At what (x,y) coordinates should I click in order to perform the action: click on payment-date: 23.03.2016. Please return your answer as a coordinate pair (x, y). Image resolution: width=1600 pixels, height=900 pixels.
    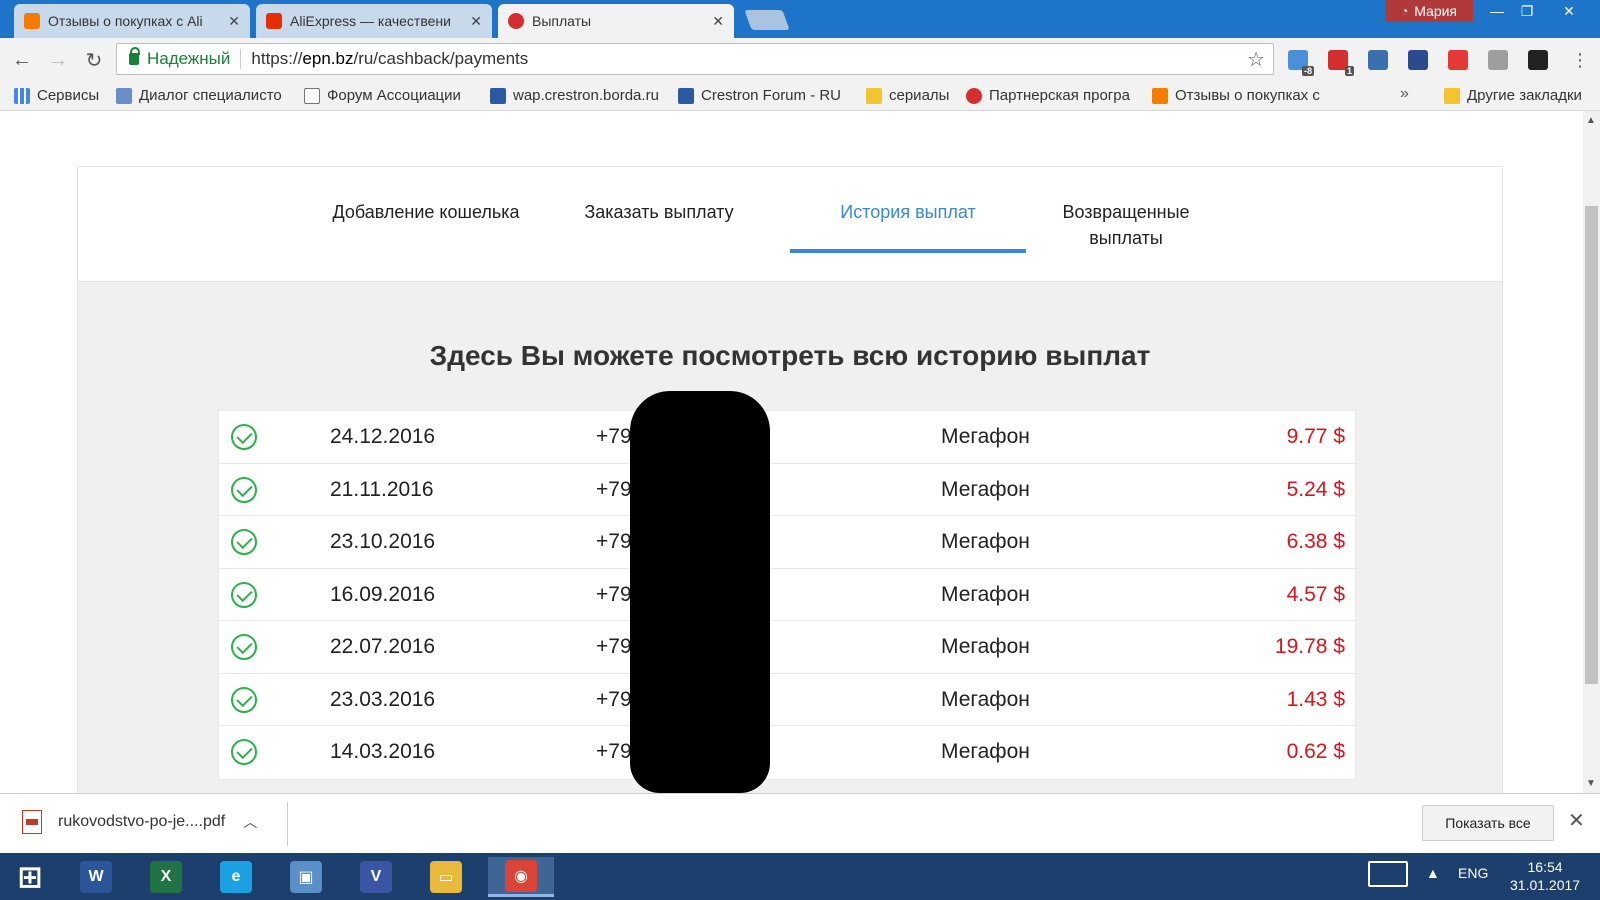
    Looking at the image, I should click on (383, 699).